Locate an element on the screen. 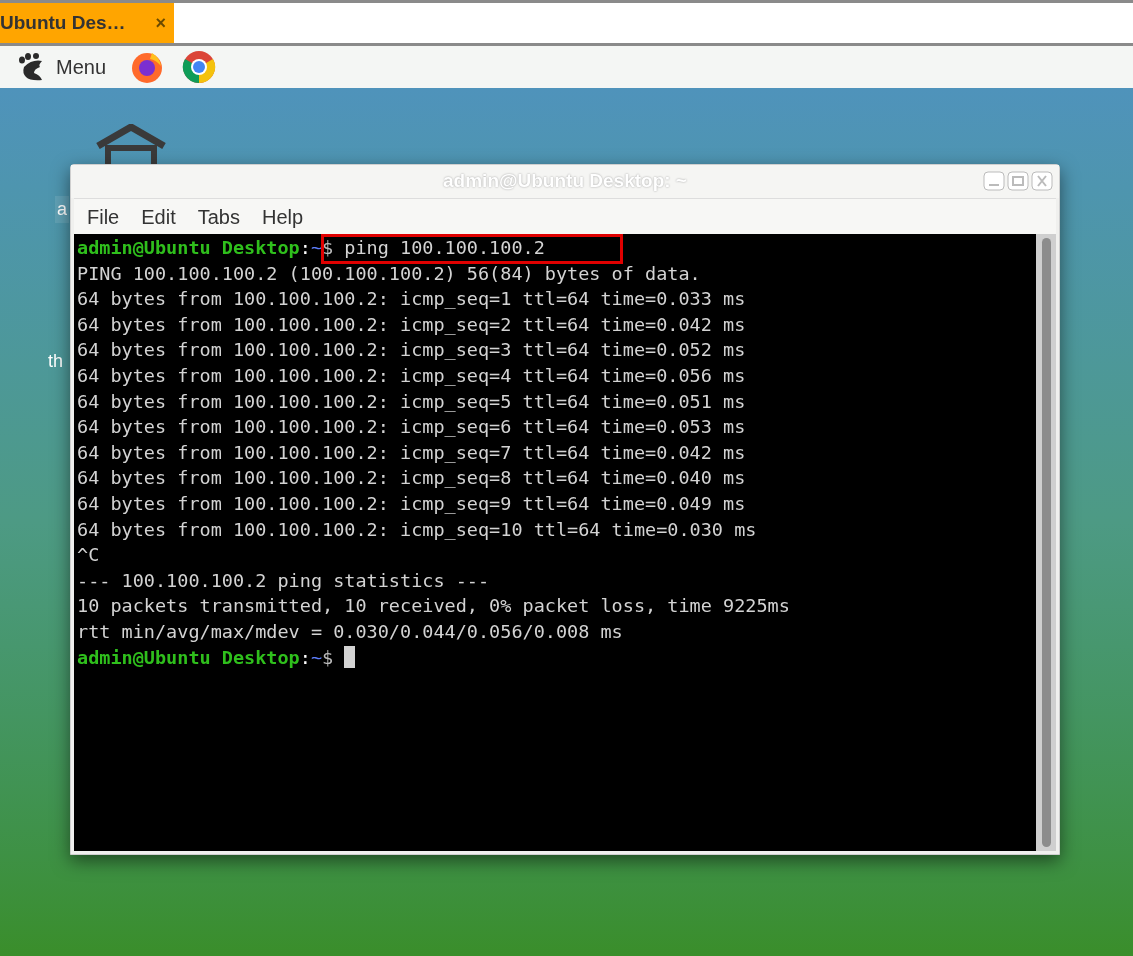 The width and height of the screenshot is (1133, 956). output-line: PING 100.100.100.2 (100.100.100.2) 56(84) bytes of data. is located at coordinates (389, 273).